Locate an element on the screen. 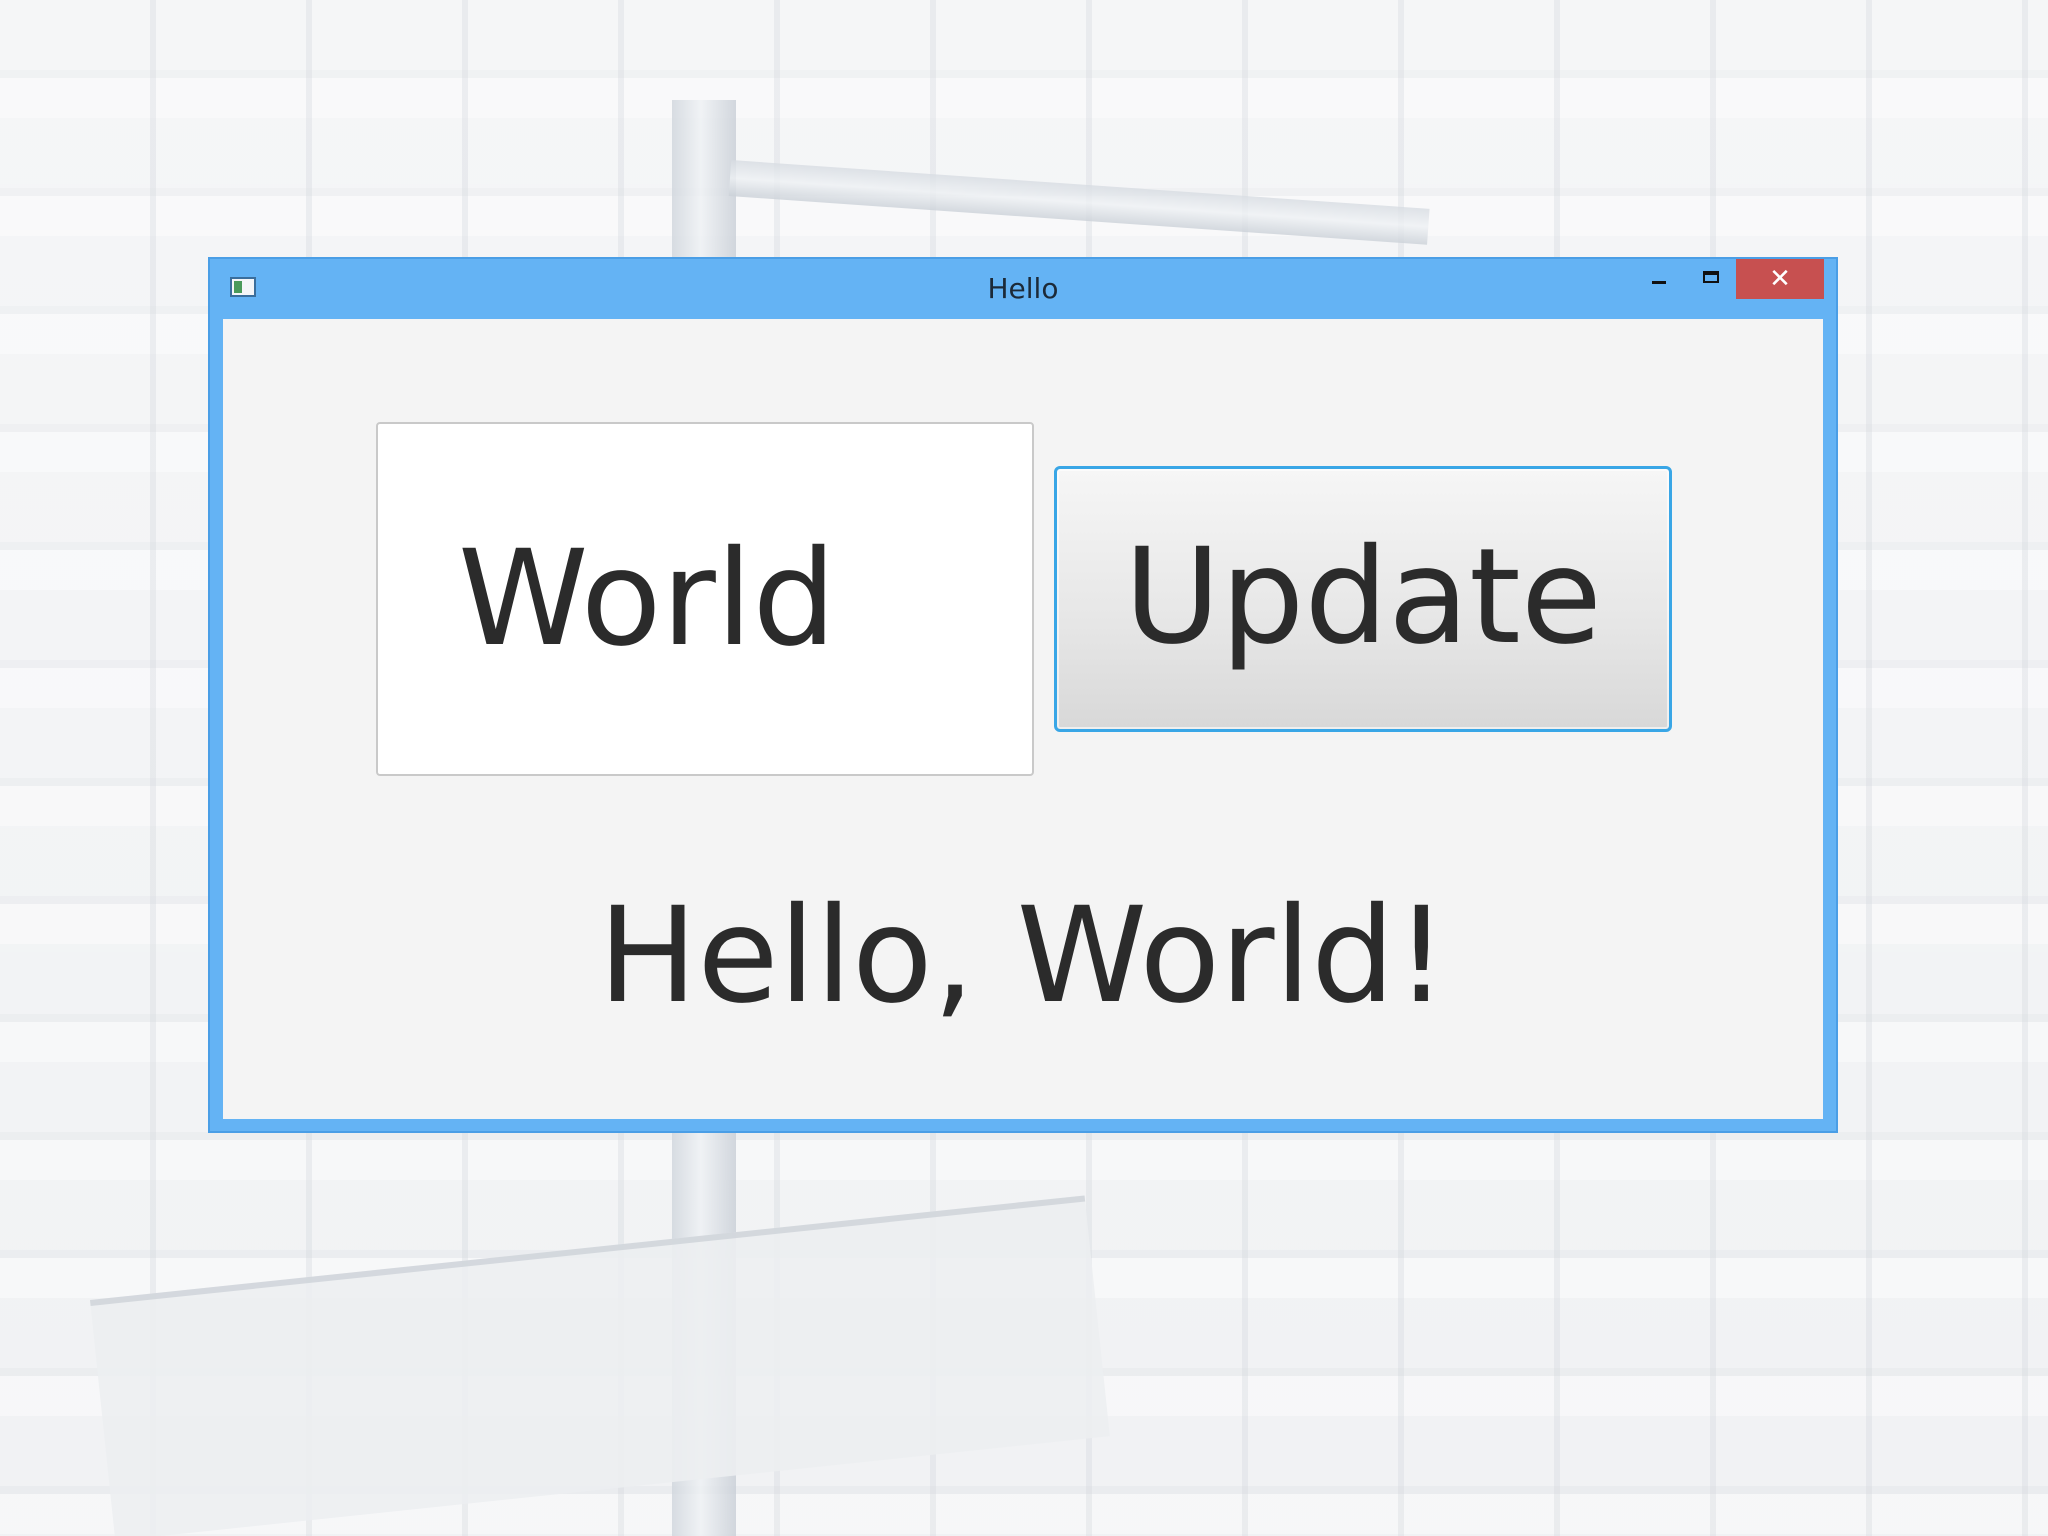 This screenshot has width=2048, height=1536. close-button: ✕ is located at coordinates (1780, 279).